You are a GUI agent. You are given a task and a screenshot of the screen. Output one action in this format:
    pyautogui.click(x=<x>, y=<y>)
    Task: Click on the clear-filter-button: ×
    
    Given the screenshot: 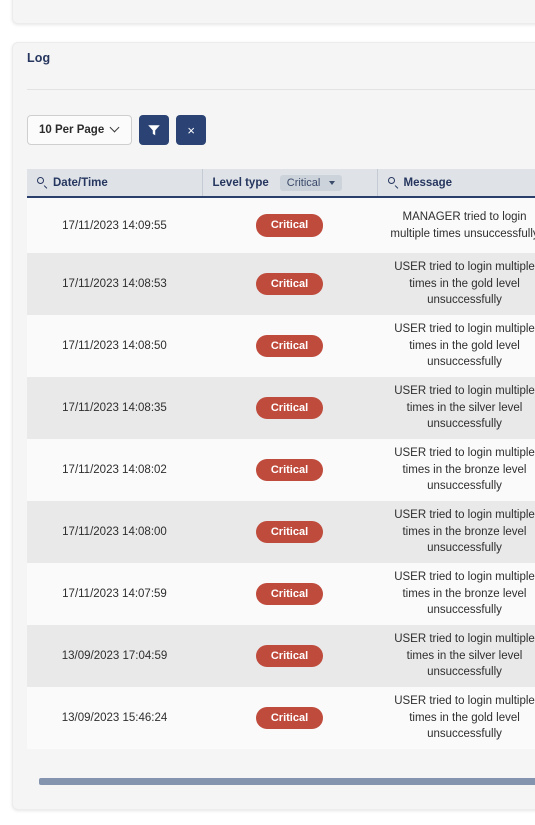 What is the action you would take?
    pyautogui.click(x=191, y=130)
    